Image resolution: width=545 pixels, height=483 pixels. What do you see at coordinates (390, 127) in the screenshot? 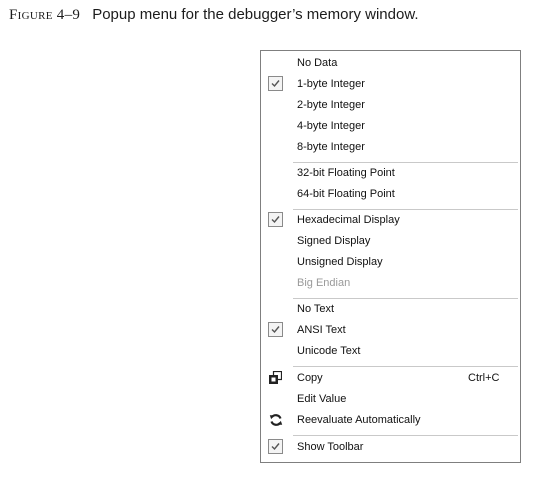
I see `menu-item-4-byte-integer: 4-byte Integer` at bounding box center [390, 127].